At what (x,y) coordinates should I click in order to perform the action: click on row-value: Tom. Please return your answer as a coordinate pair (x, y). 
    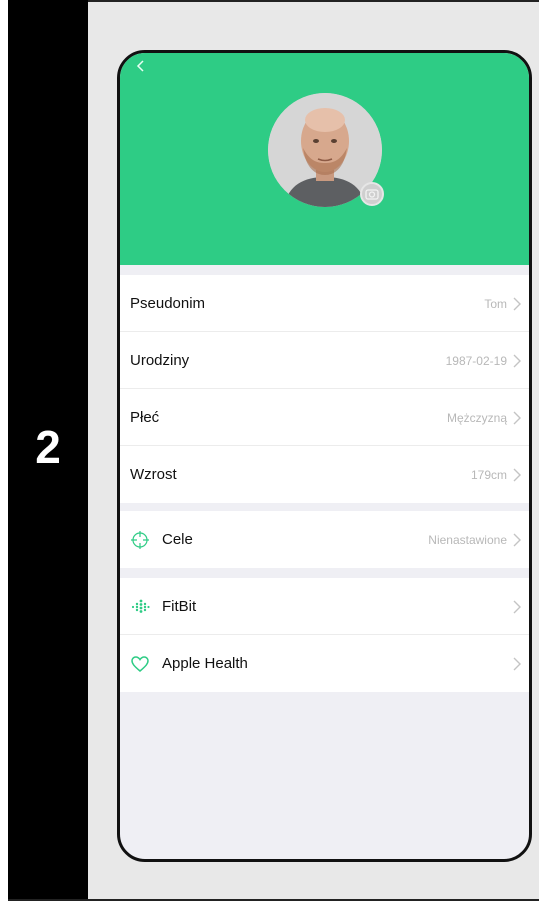
    Looking at the image, I should click on (495, 303).